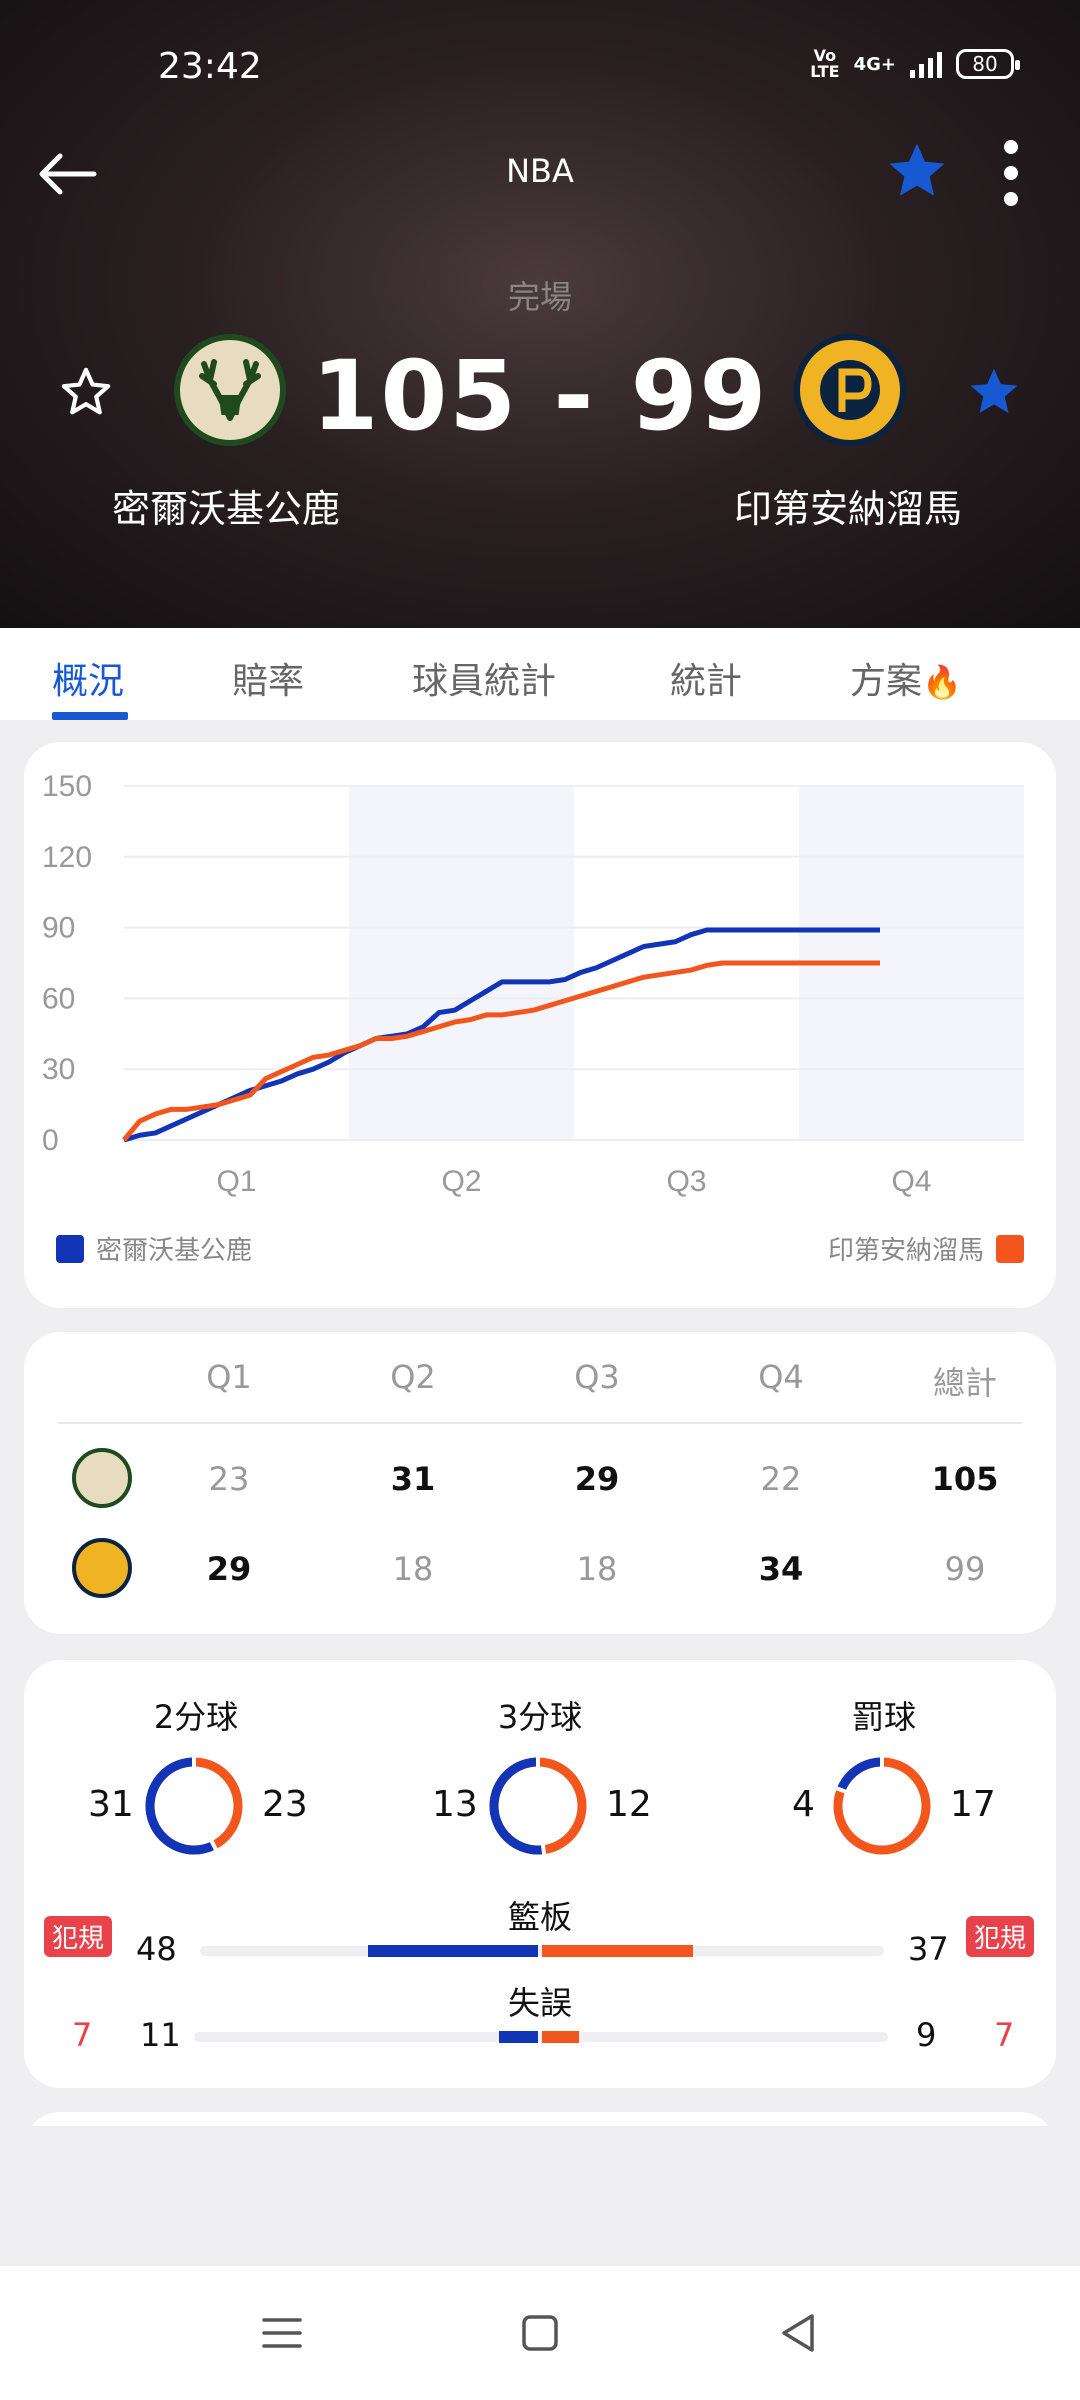 The width and height of the screenshot is (1080, 2400). Describe the element at coordinates (803, 1804) in the screenshot. I see `free-throw-home: 4` at that location.